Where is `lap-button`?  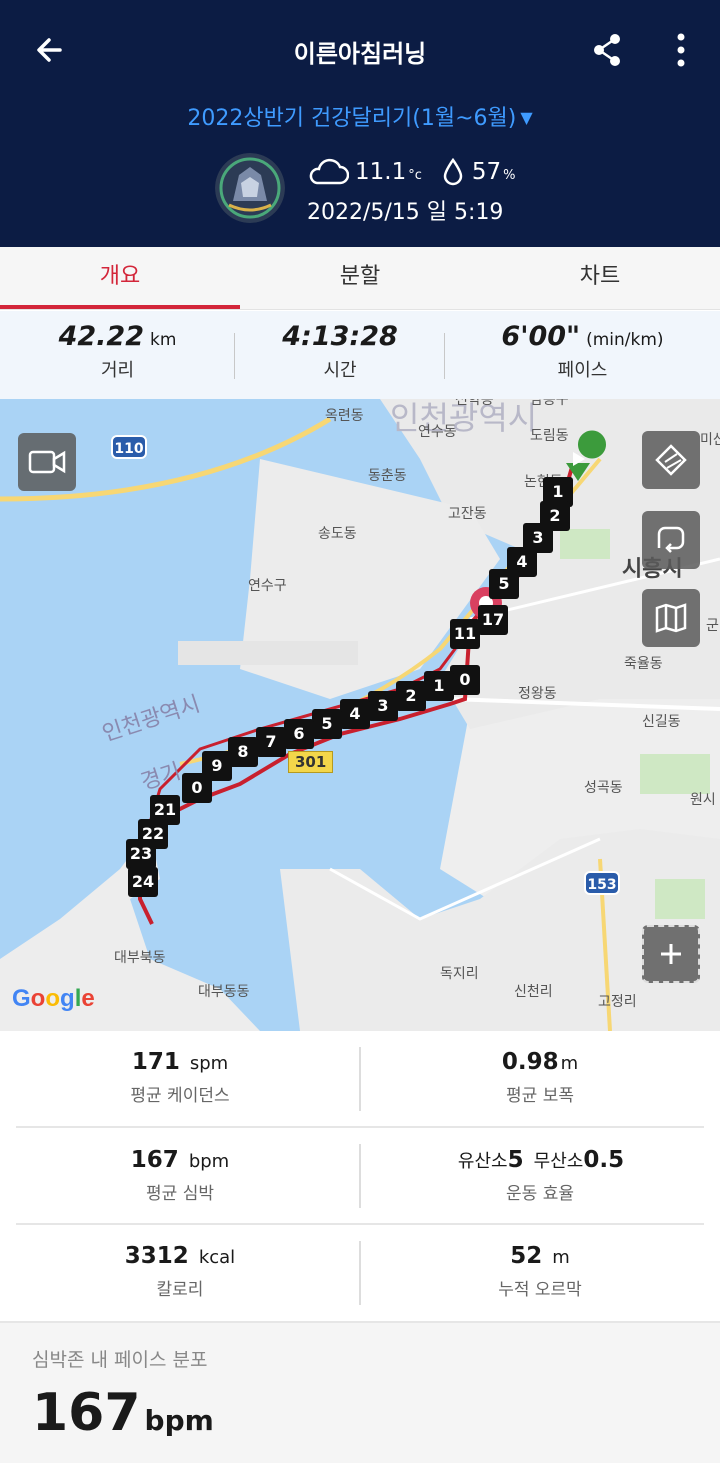 lap-button is located at coordinates (671, 540).